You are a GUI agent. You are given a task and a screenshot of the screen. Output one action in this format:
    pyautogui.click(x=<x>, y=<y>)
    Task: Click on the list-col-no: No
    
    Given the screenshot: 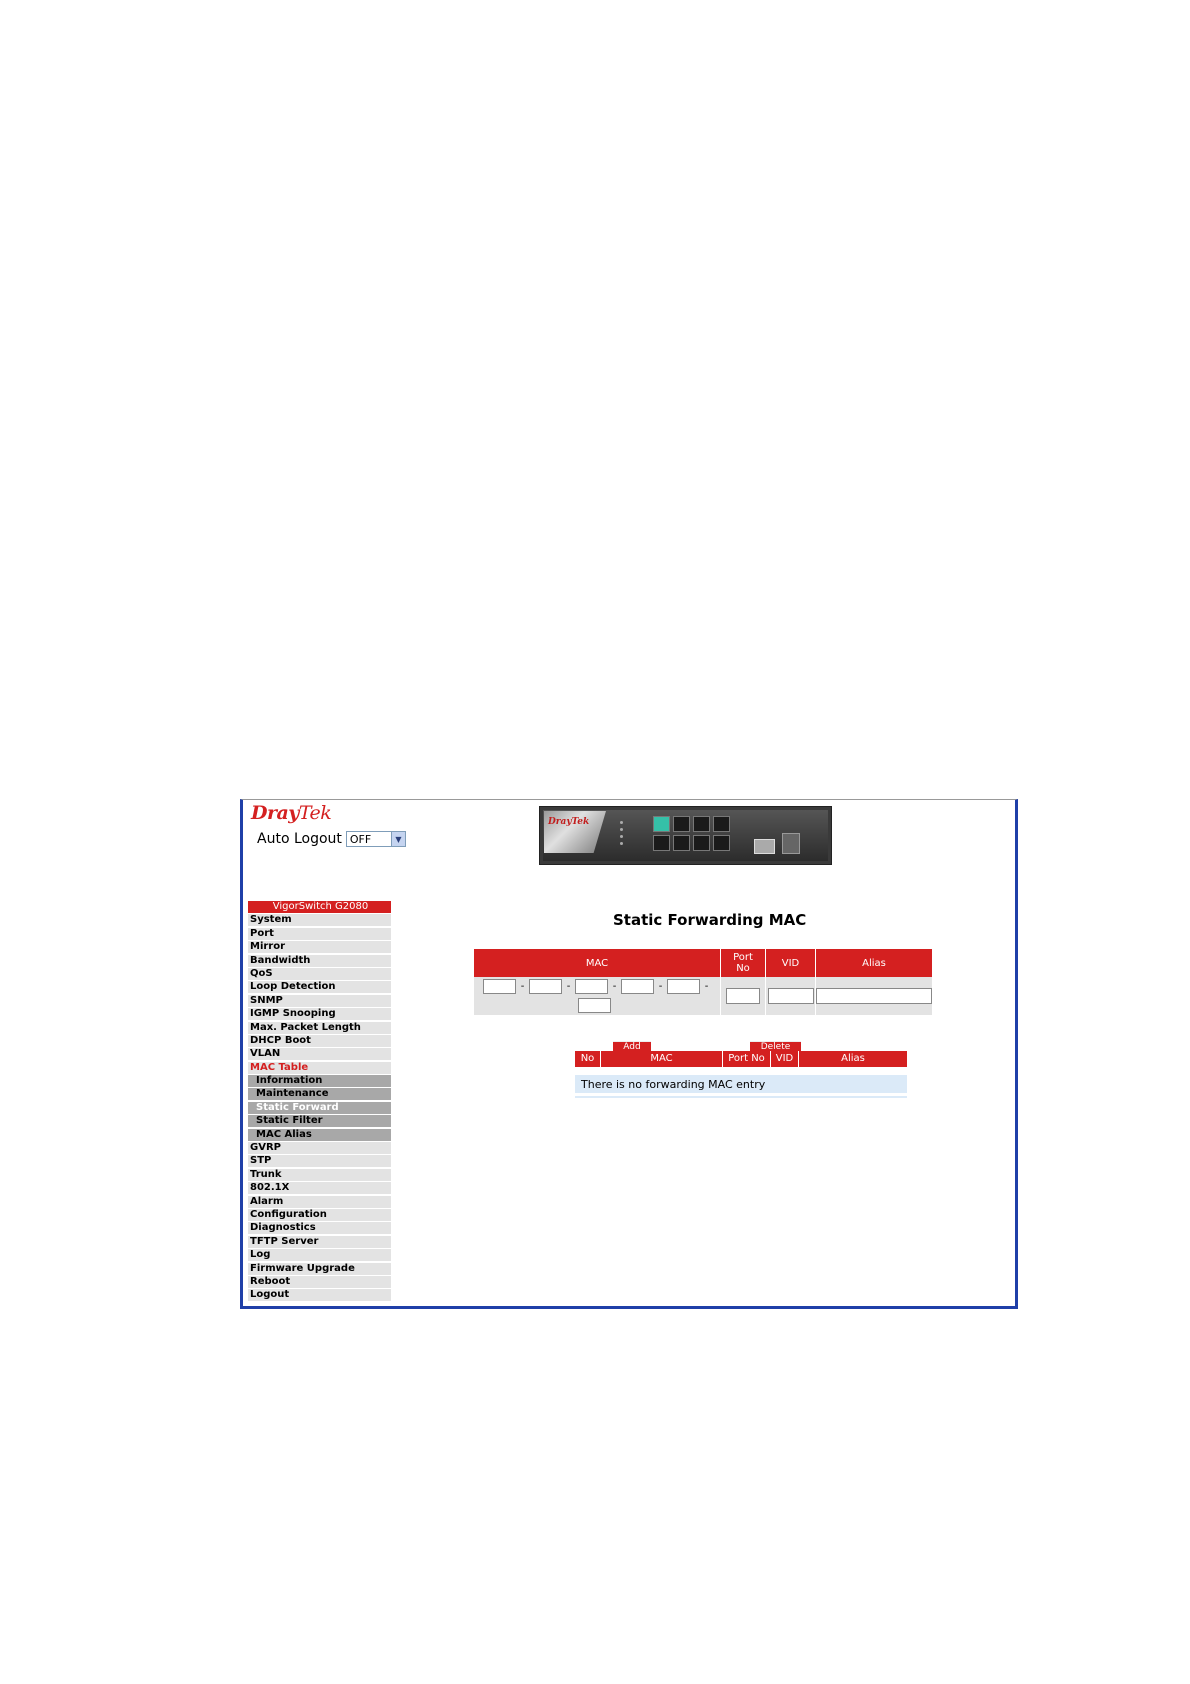 What is the action you would take?
    pyautogui.click(x=588, y=1059)
    